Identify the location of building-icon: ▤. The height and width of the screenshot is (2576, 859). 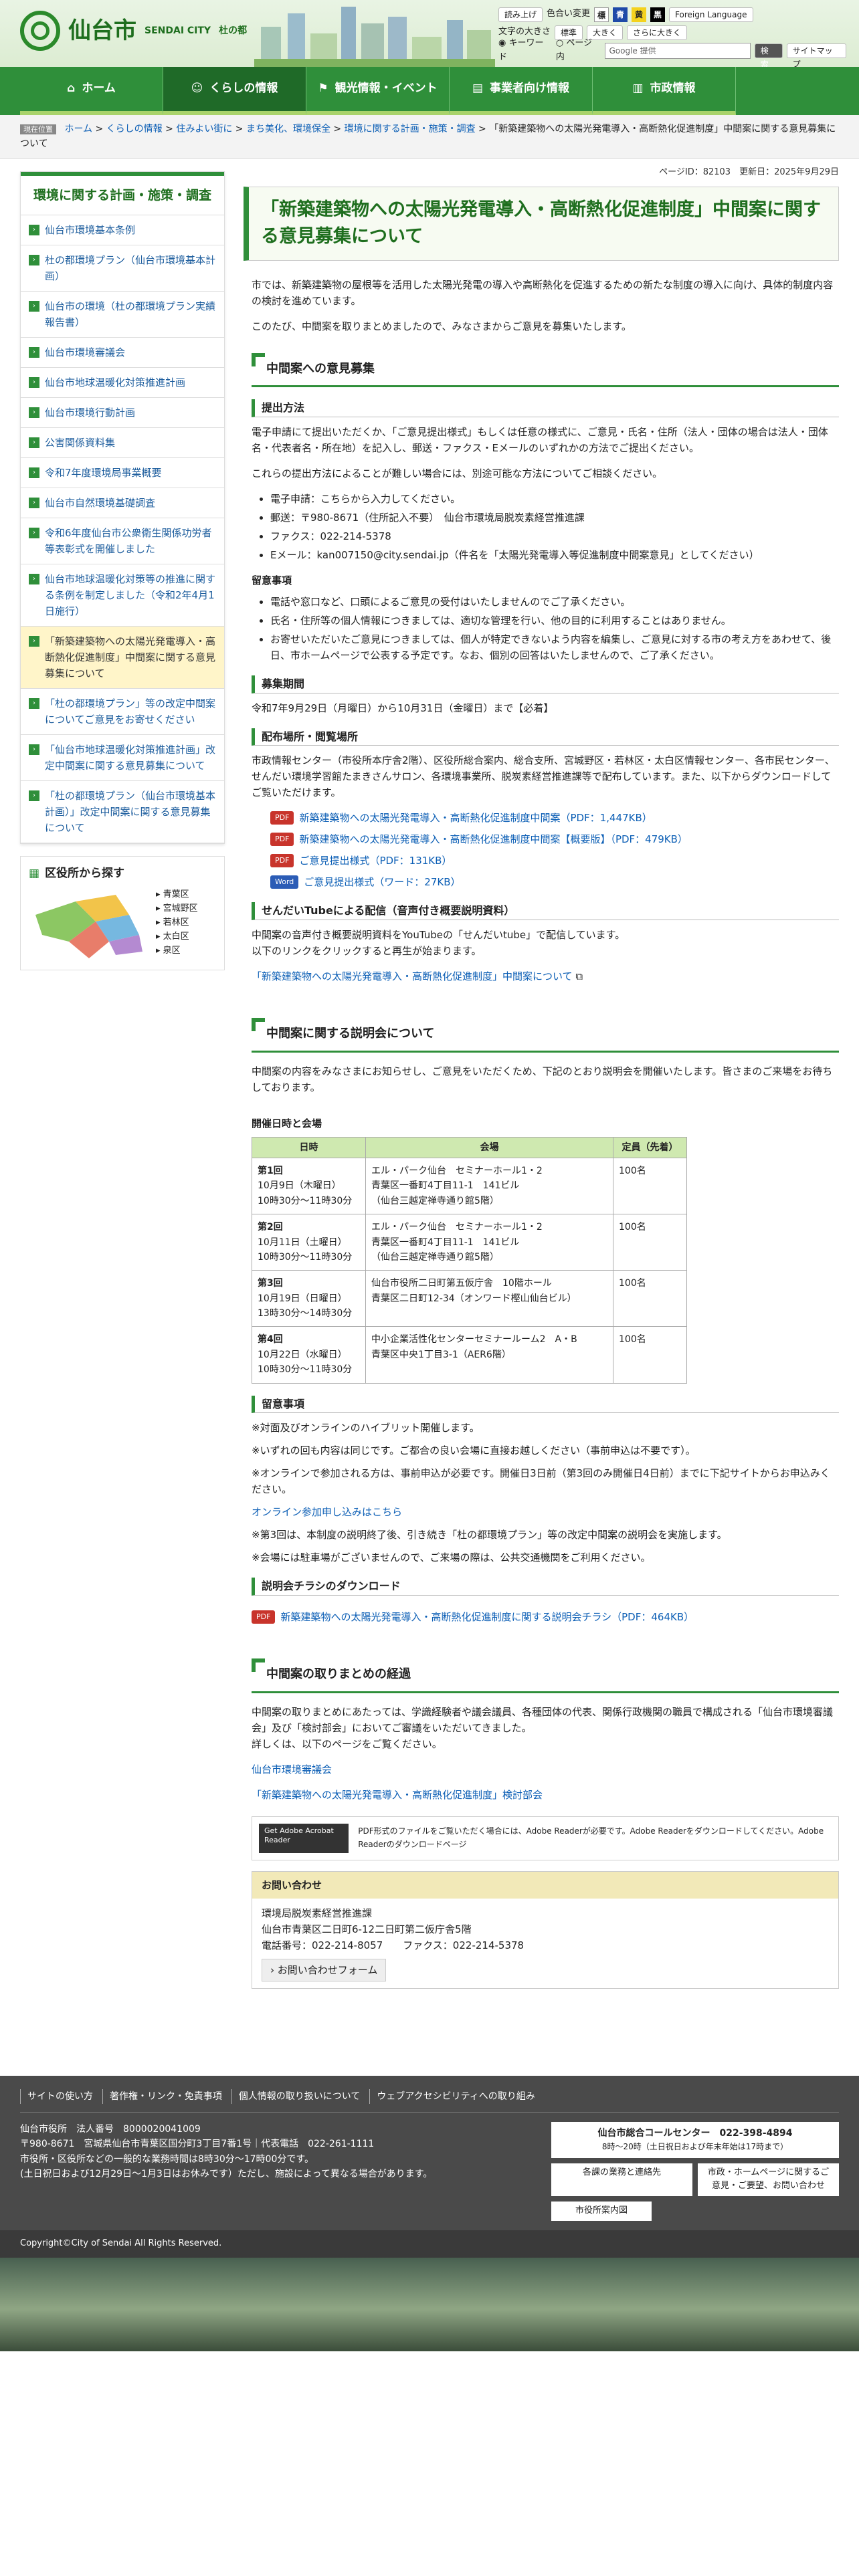
(478, 89).